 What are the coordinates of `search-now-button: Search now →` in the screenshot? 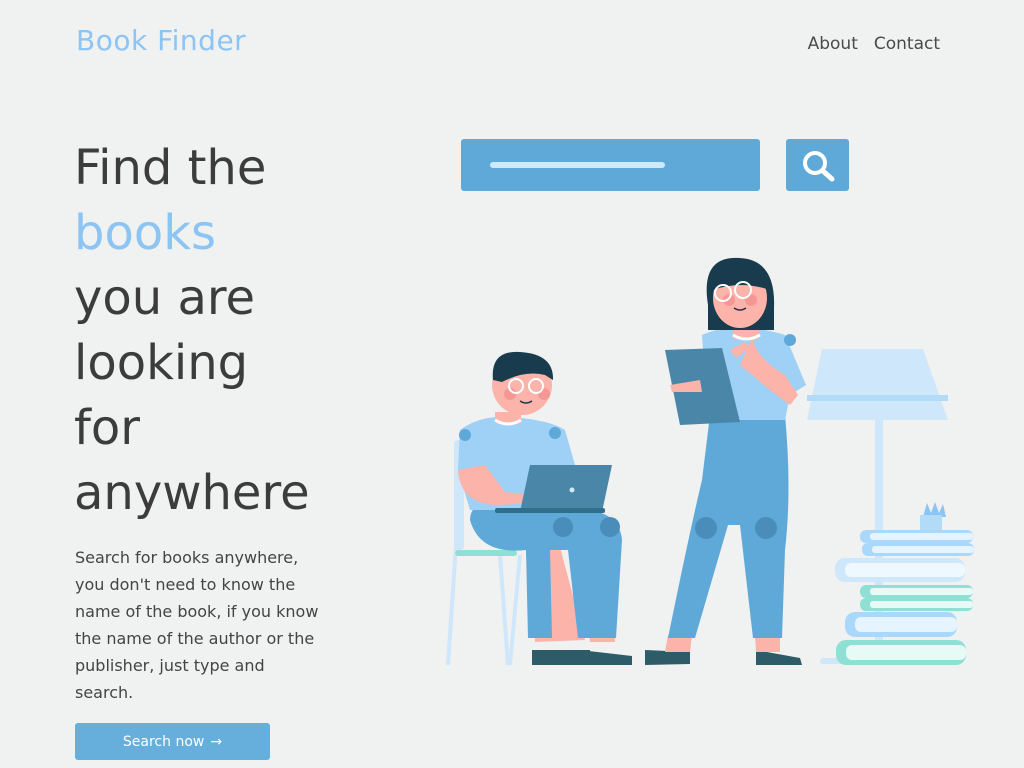 It's located at (172, 741).